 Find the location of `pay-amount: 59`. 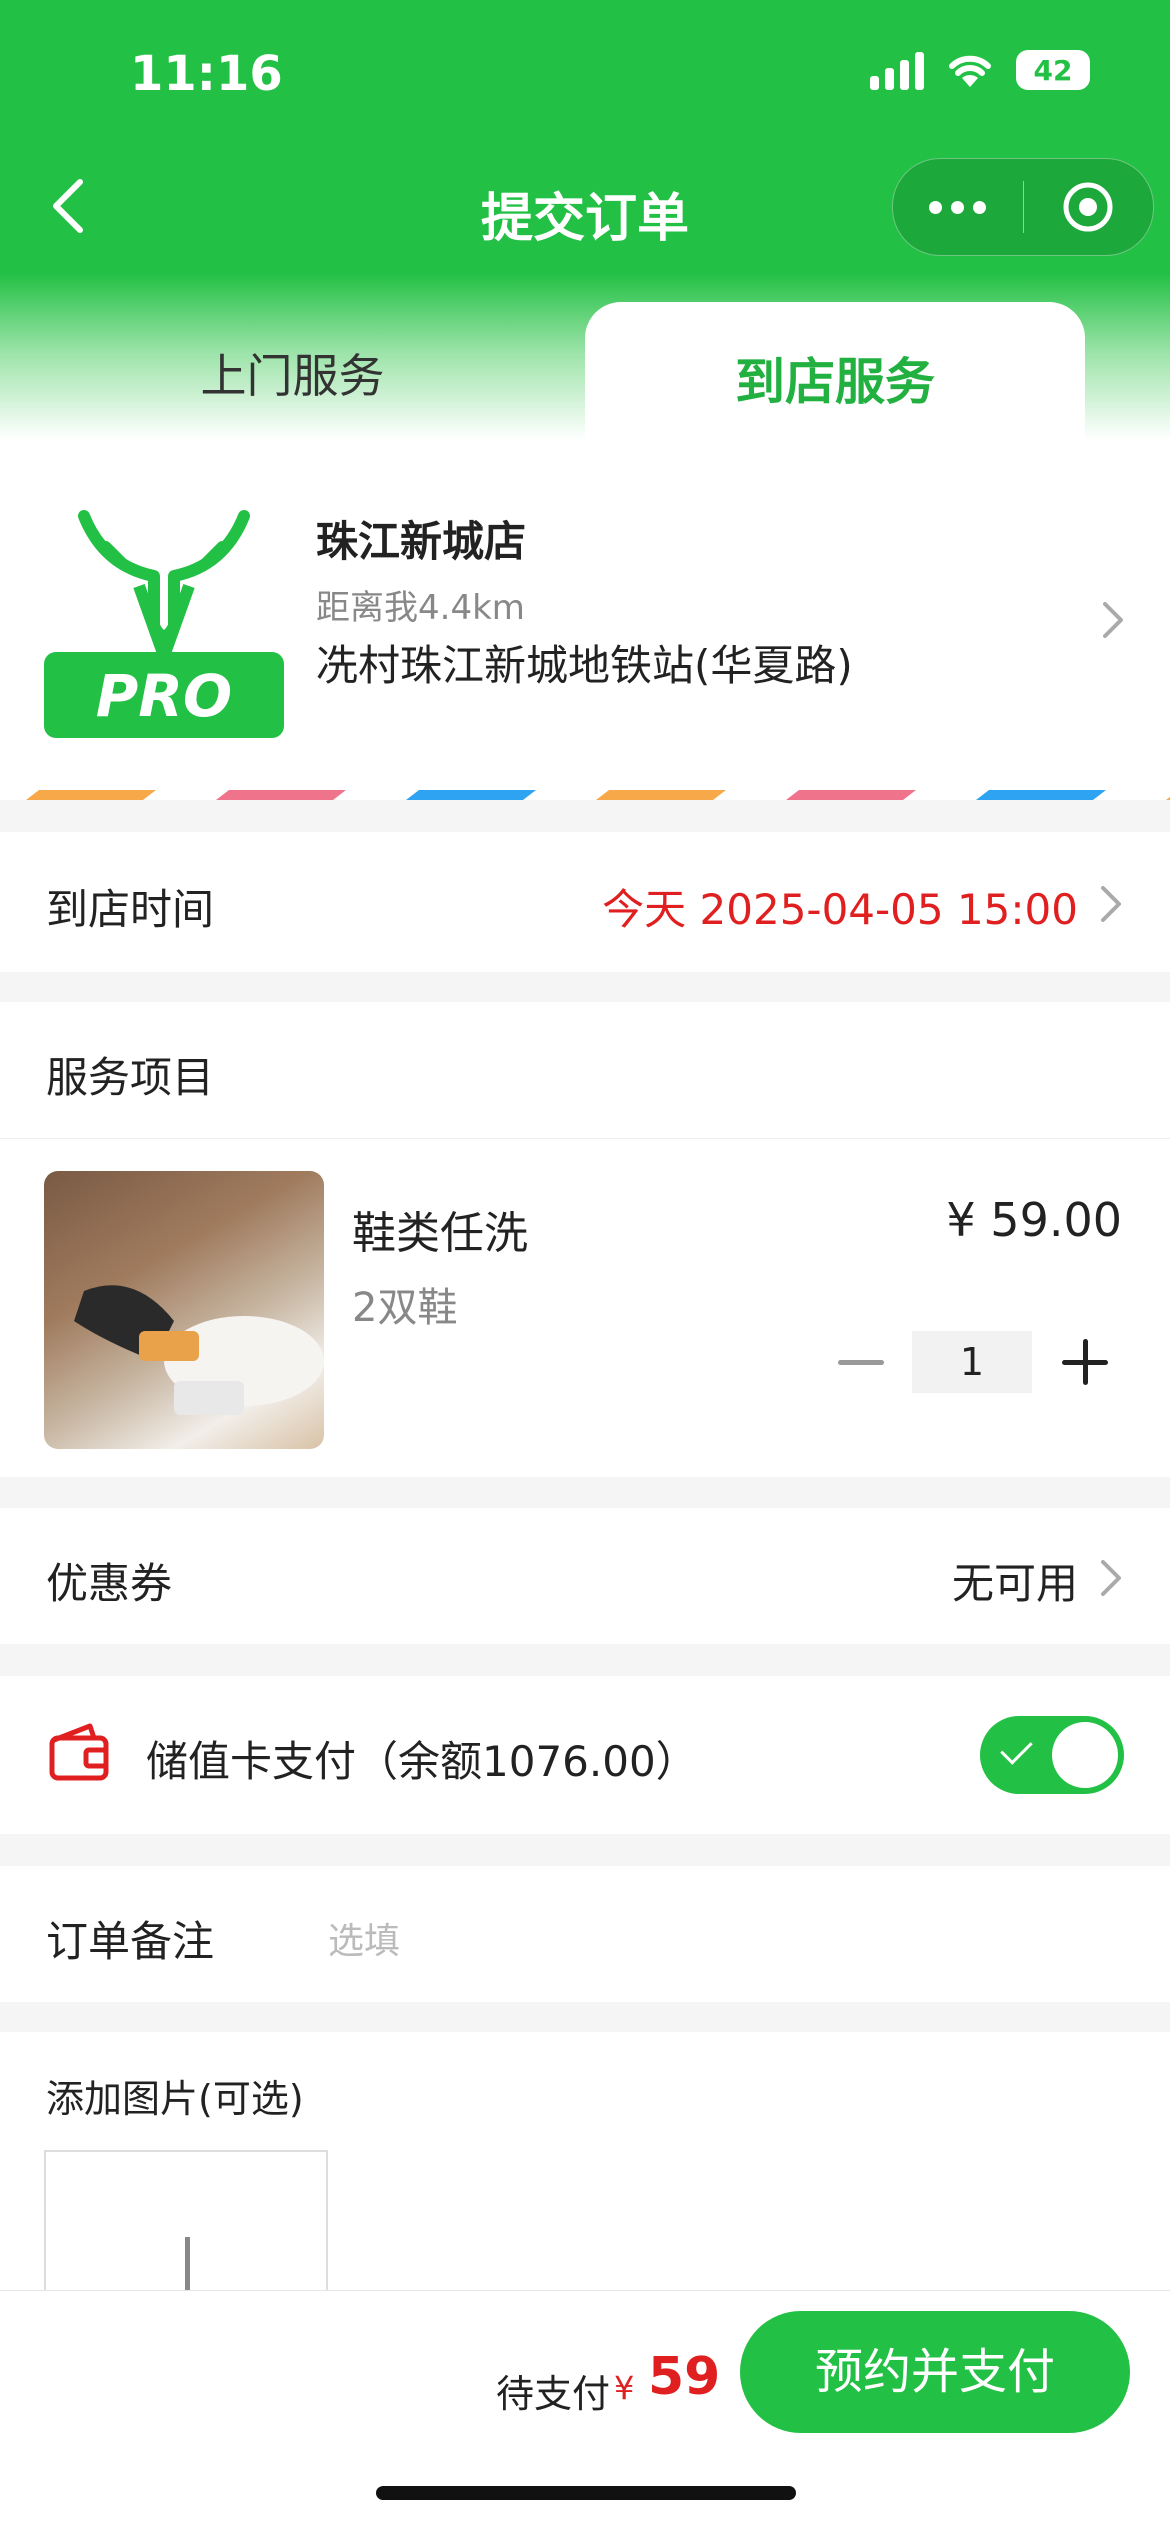

pay-amount: 59 is located at coordinates (684, 2377).